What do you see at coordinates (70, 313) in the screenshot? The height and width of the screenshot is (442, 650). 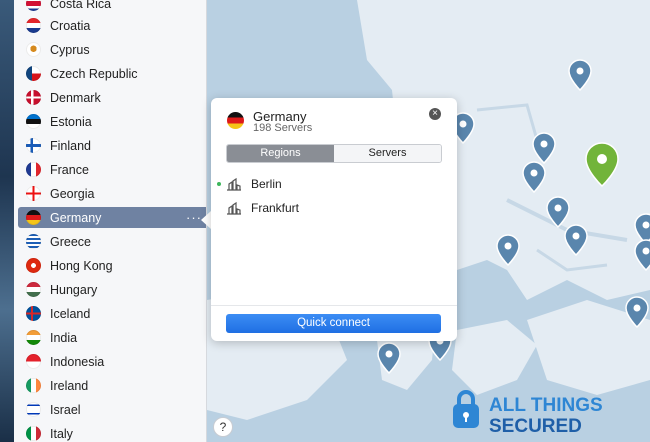 I see `country-name: Iceland` at bounding box center [70, 313].